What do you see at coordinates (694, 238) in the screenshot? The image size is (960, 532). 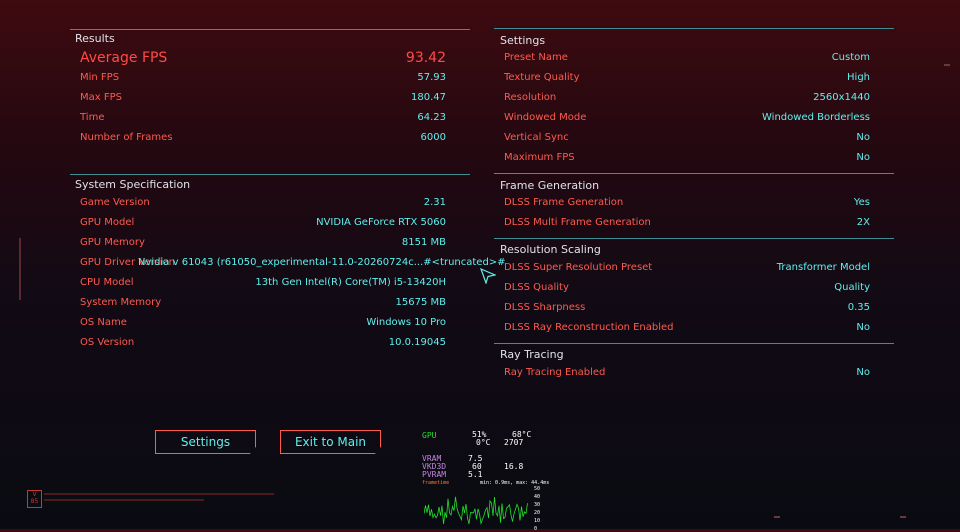 I see `resolution-scaling-separator` at bounding box center [694, 238].